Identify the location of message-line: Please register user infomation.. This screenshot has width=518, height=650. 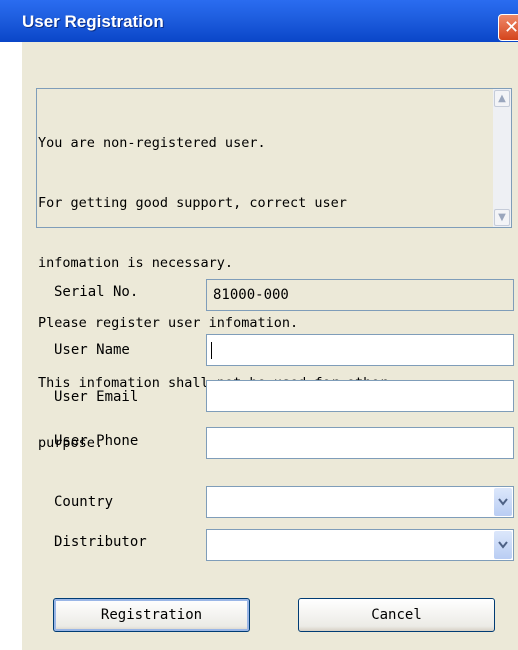
(168, 323).